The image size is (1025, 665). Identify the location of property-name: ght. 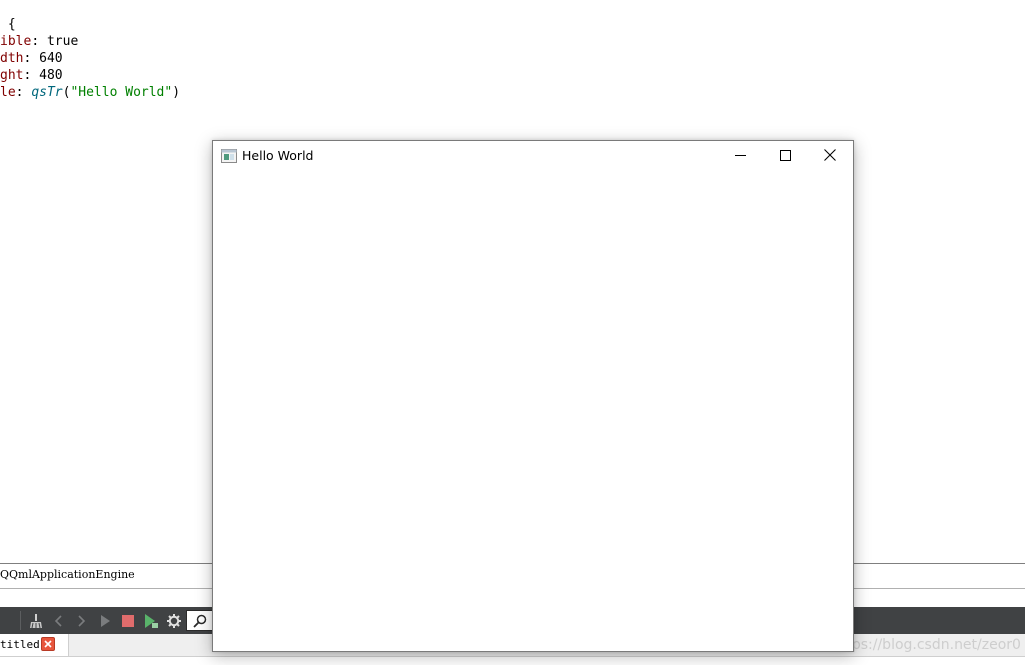
(12, 75).